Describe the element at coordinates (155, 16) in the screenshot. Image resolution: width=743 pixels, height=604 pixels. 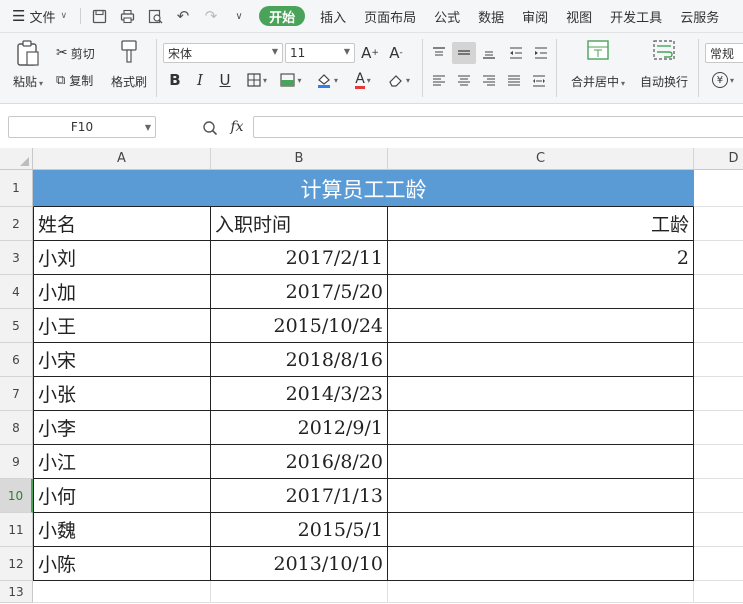
I see `print-preview-icon` at that location.